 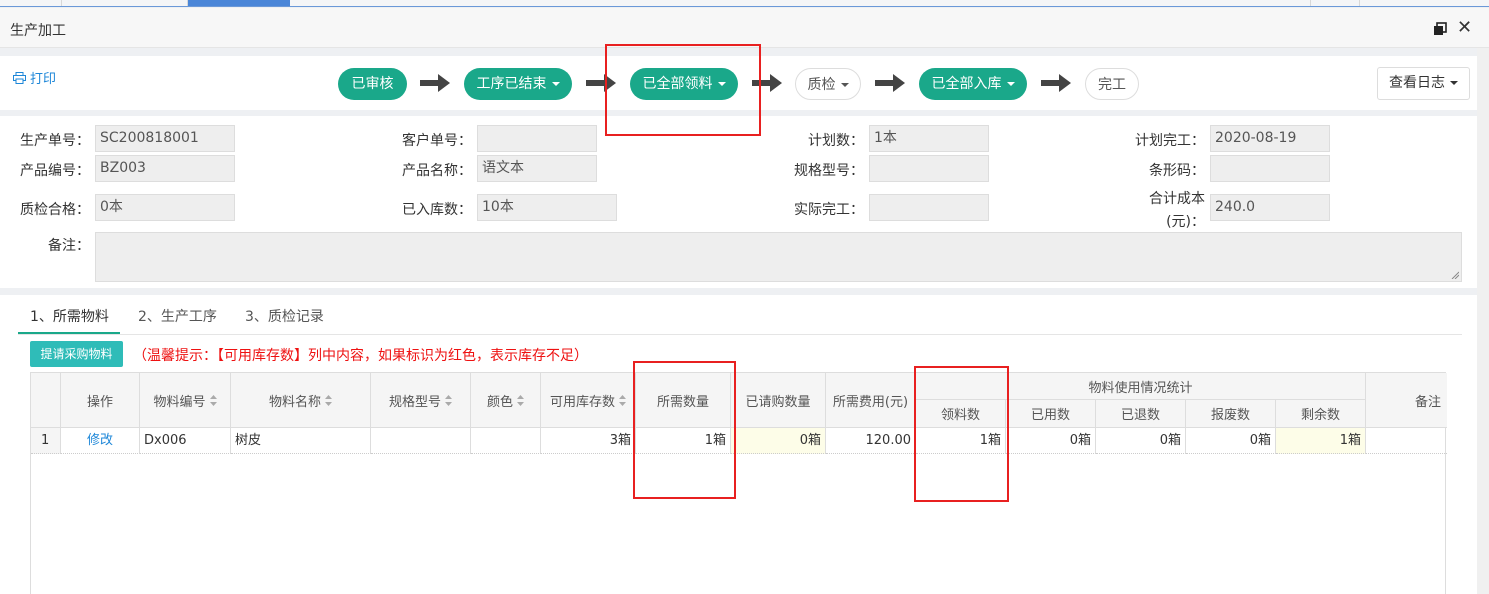 I want to click on header-returned-qty: 已退数, so click(x=1141, y=414).